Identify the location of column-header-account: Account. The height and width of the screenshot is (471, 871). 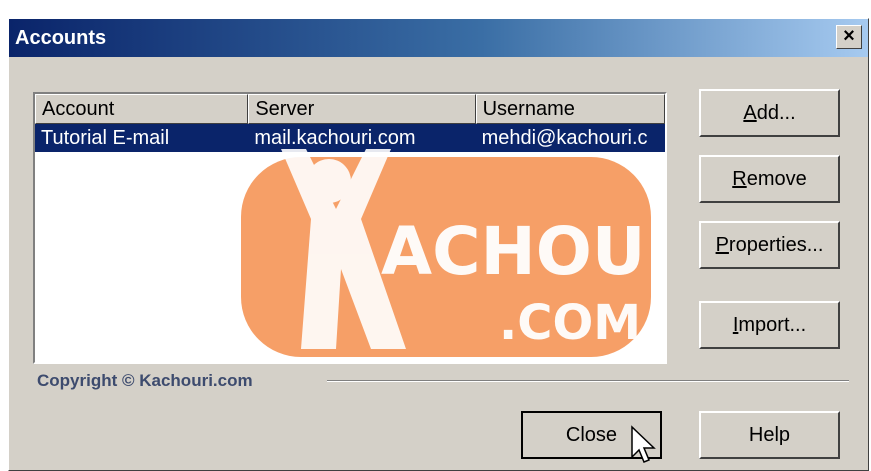
(142, 109).